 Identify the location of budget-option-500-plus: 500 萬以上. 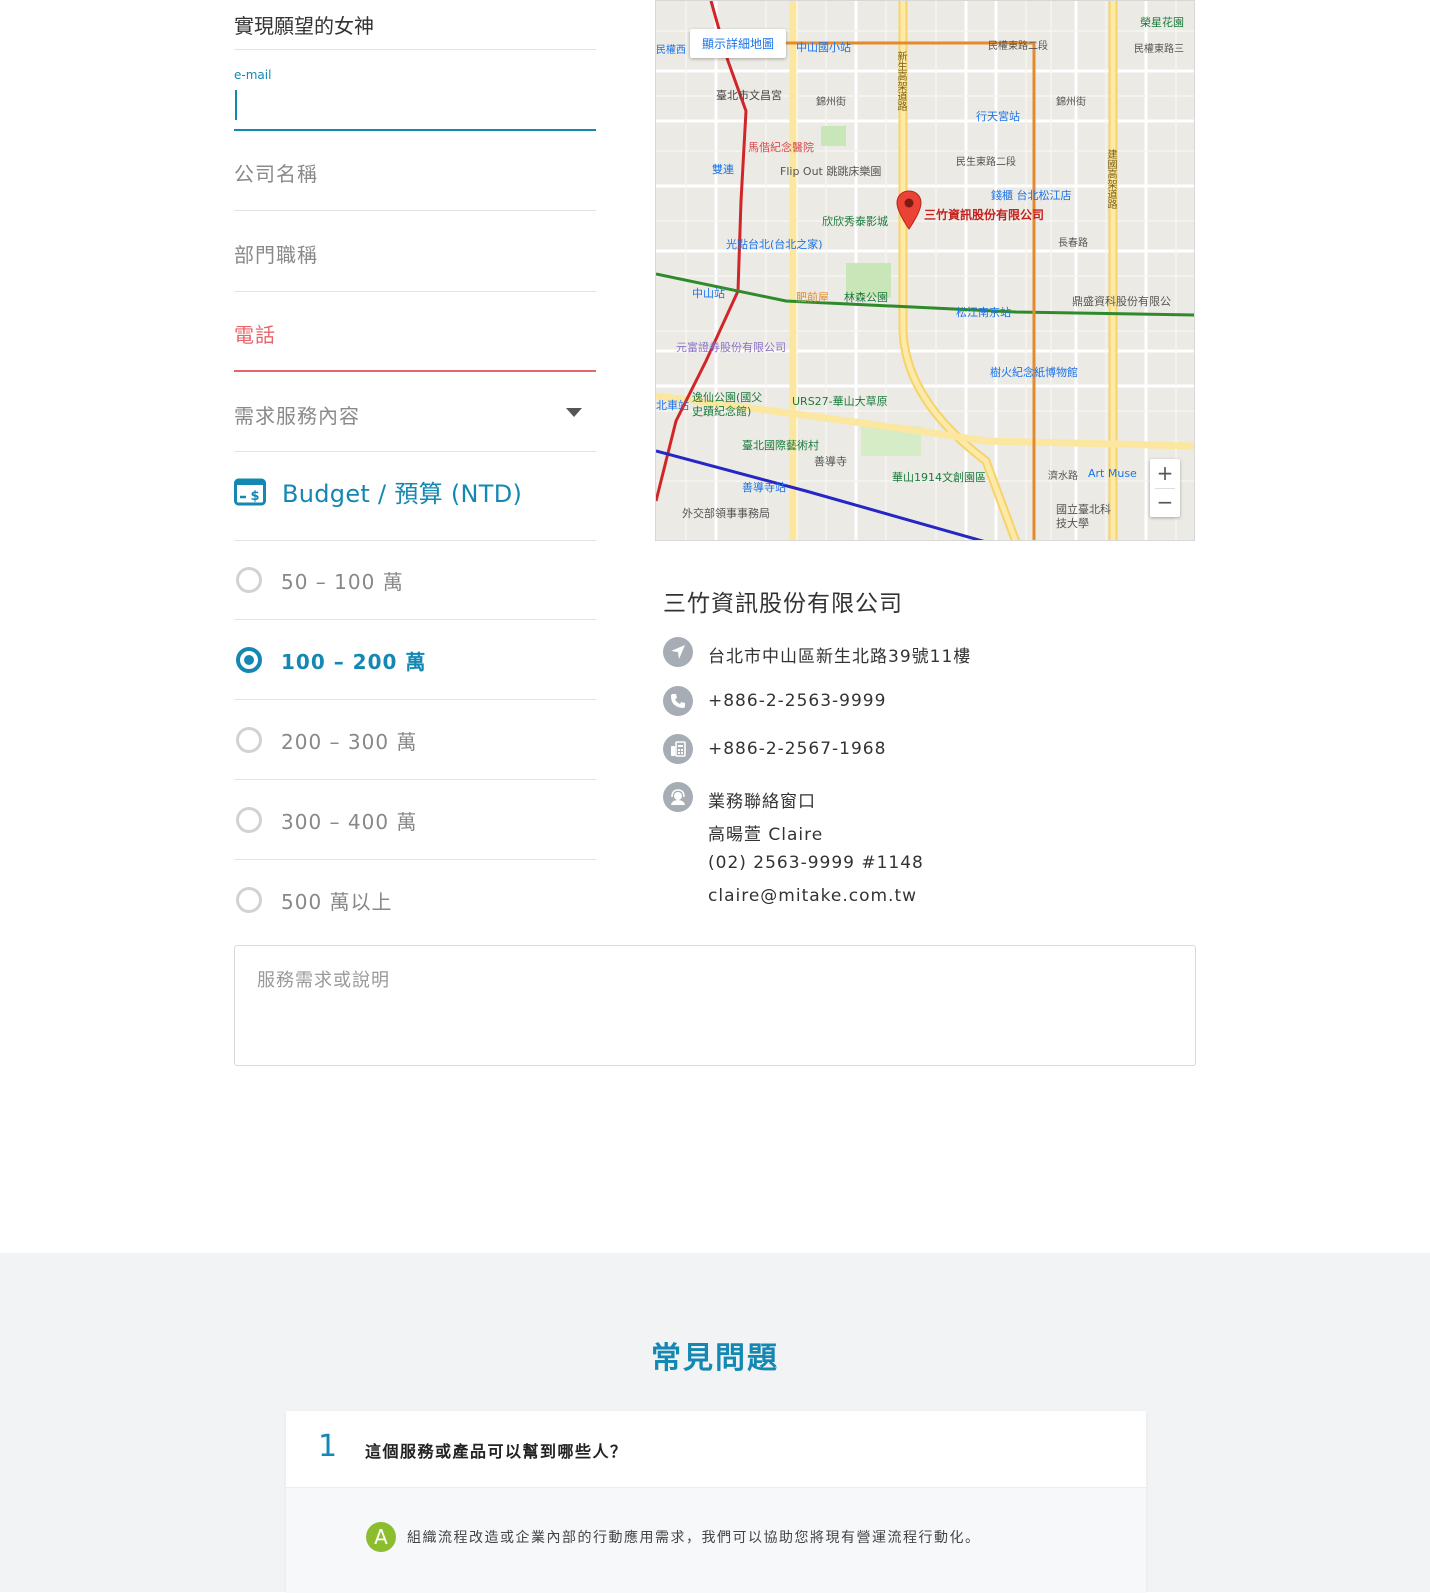
(314, 900).